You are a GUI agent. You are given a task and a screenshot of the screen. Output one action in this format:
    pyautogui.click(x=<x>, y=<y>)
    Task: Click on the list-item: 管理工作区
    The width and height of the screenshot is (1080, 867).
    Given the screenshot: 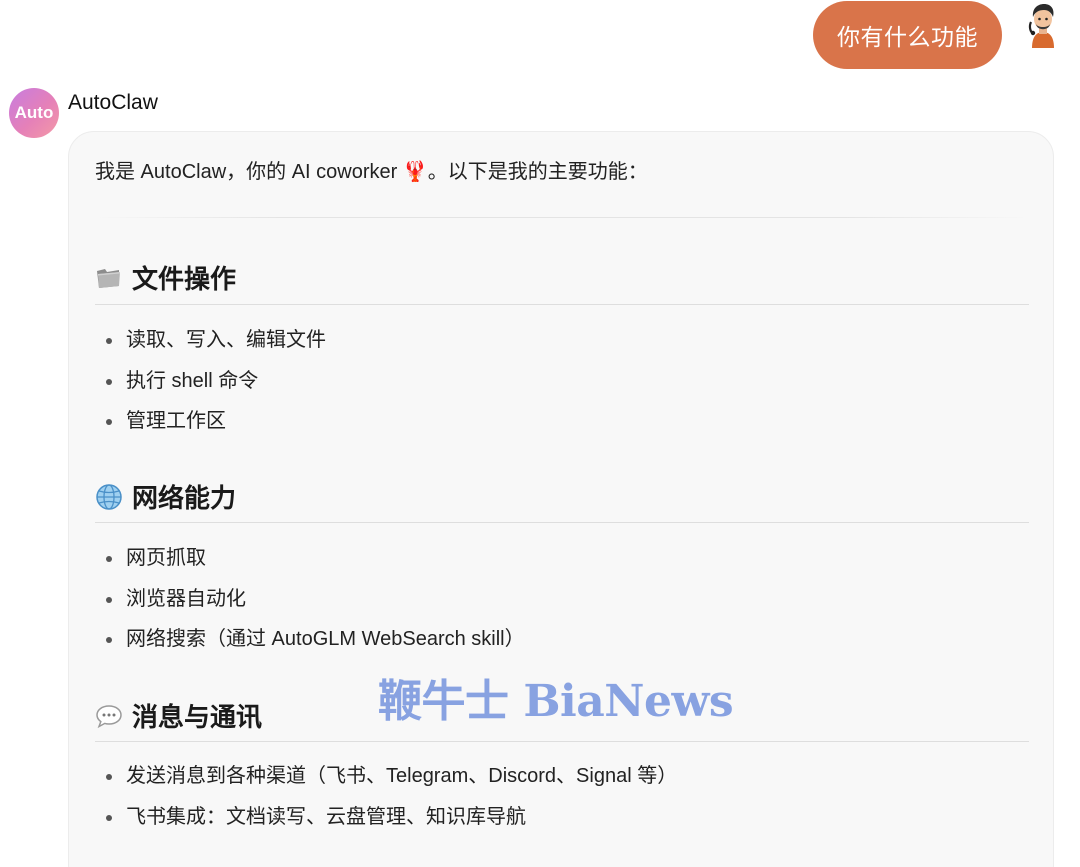 What is the action you would take?
    pyautogui.click(x=214, y=421)
    